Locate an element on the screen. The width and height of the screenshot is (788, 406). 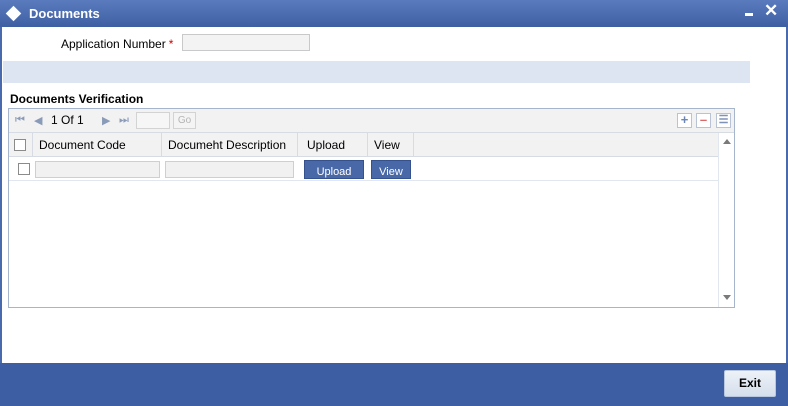
header-select-cell is located at coordinates (21, 145).